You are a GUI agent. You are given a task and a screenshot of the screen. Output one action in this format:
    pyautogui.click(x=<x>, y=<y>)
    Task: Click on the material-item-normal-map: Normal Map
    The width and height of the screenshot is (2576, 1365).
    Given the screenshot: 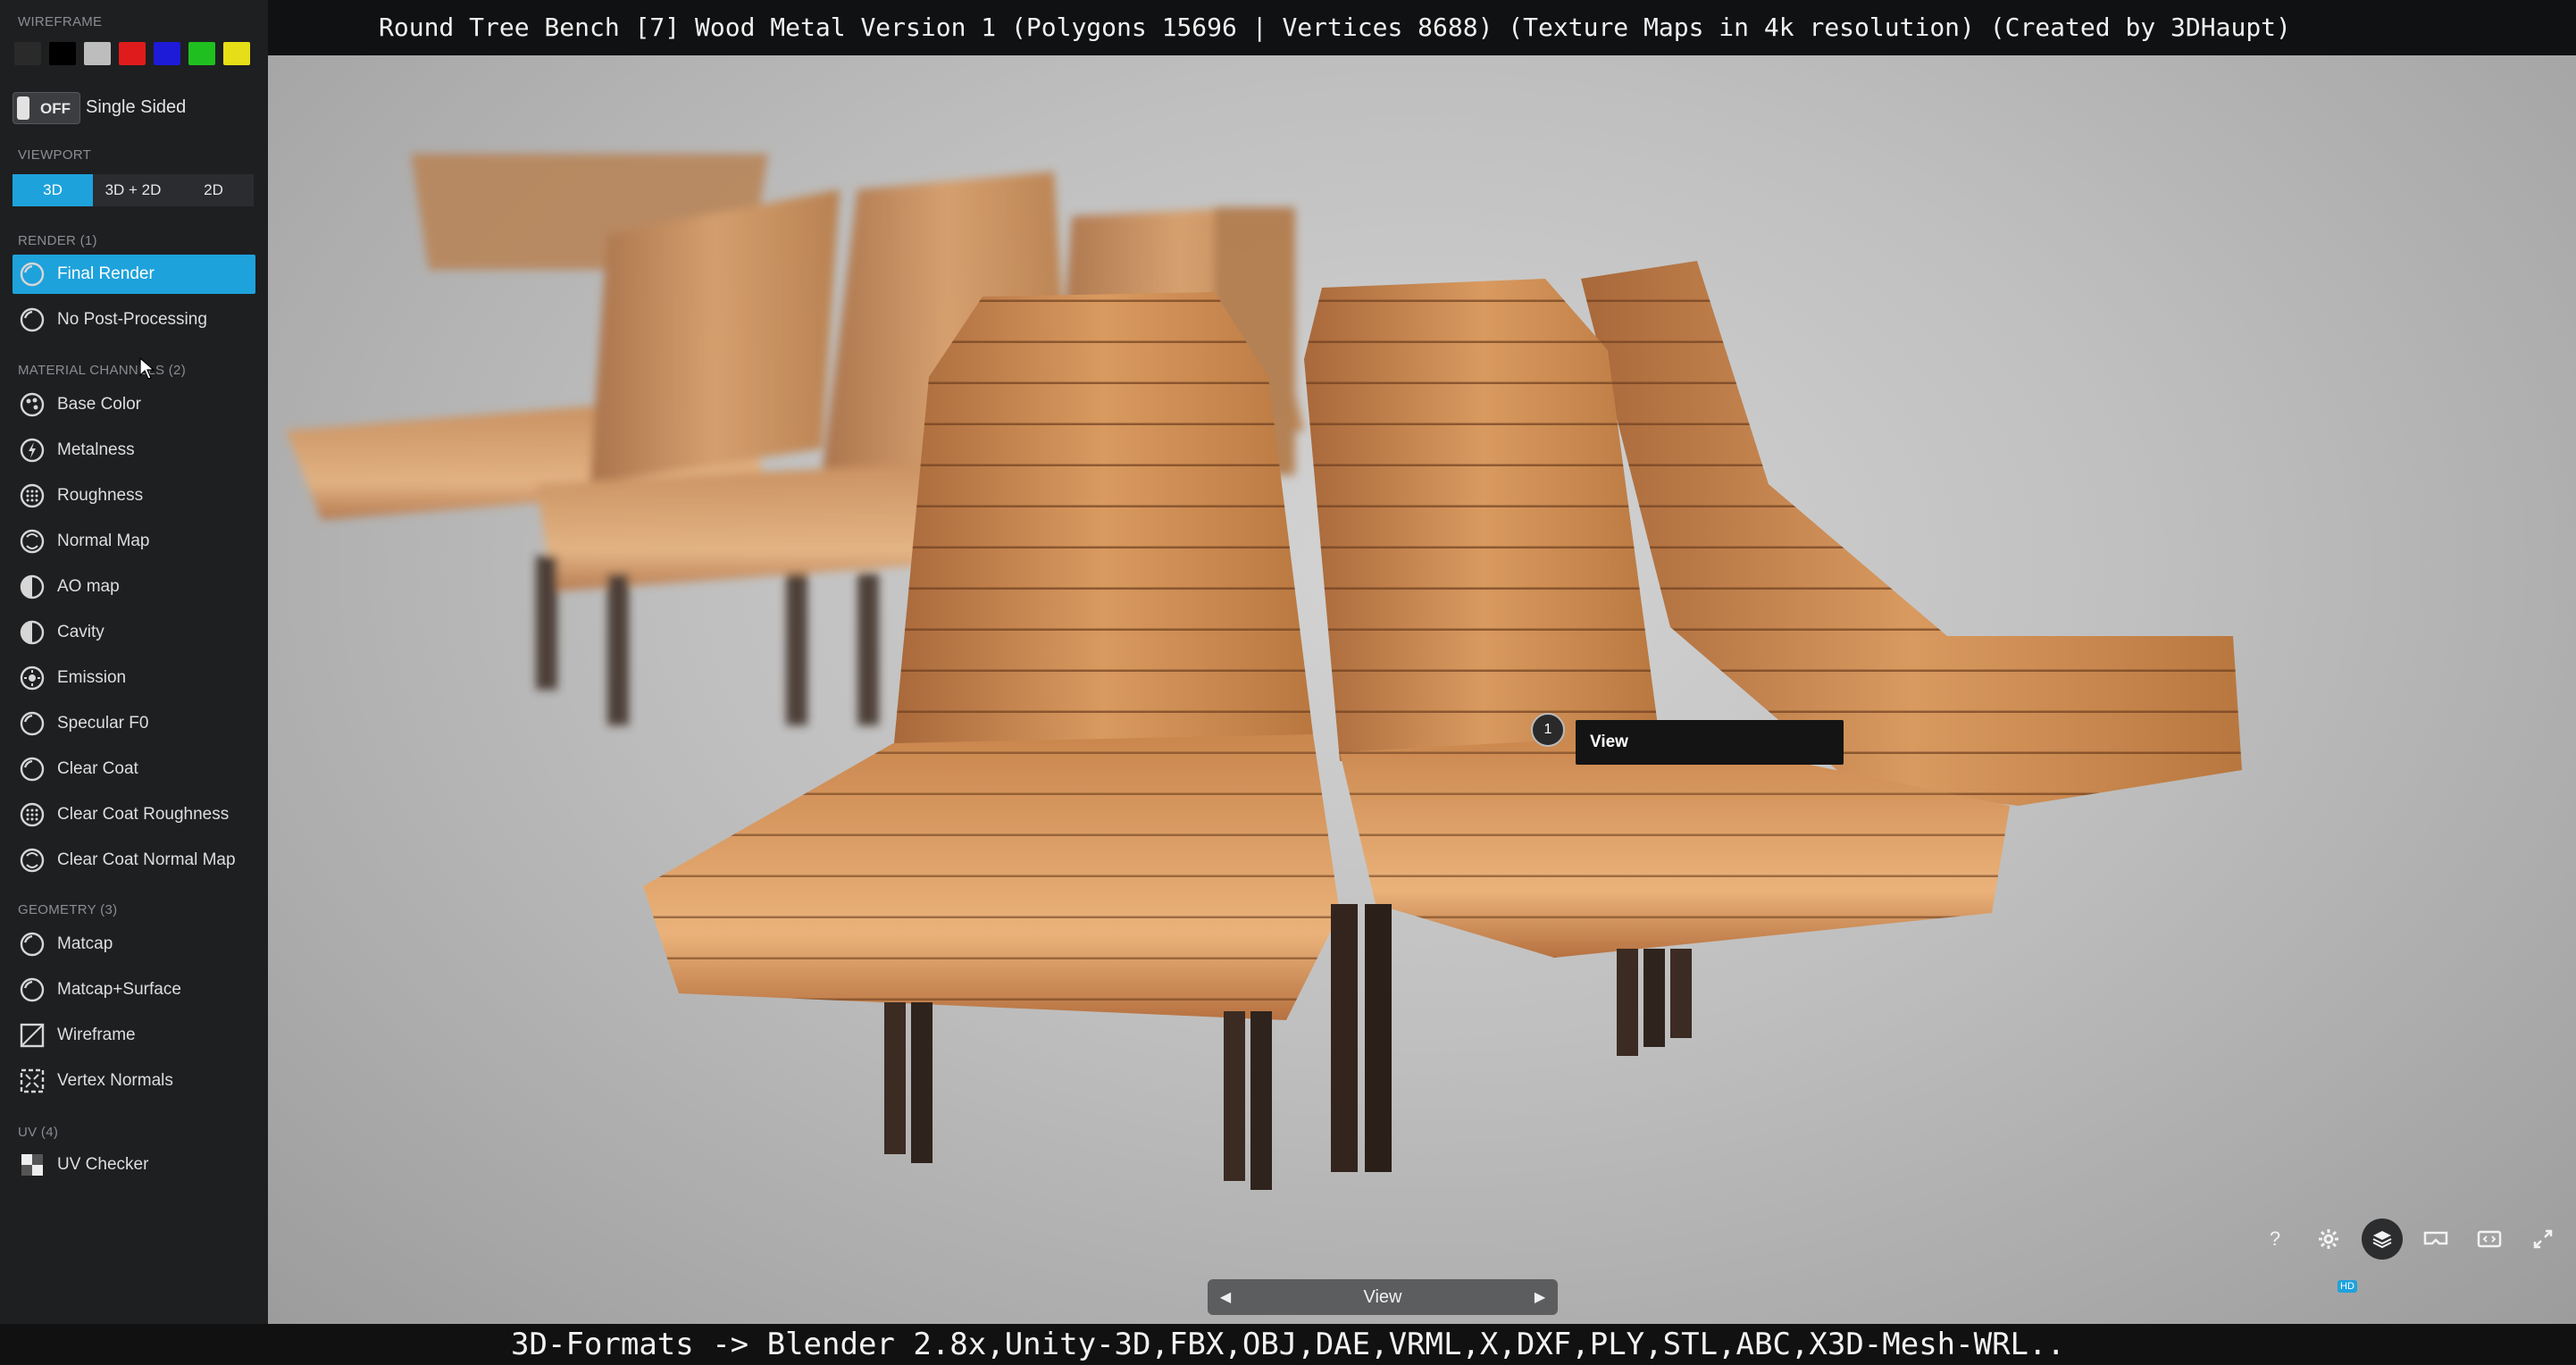 What is the action you would take?
    pyautogui.click(x=134, y=541)
    